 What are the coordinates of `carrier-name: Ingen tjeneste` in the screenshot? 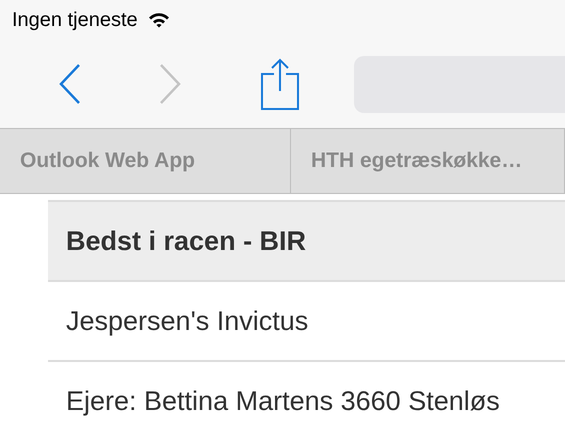 It's located at (75, 20).